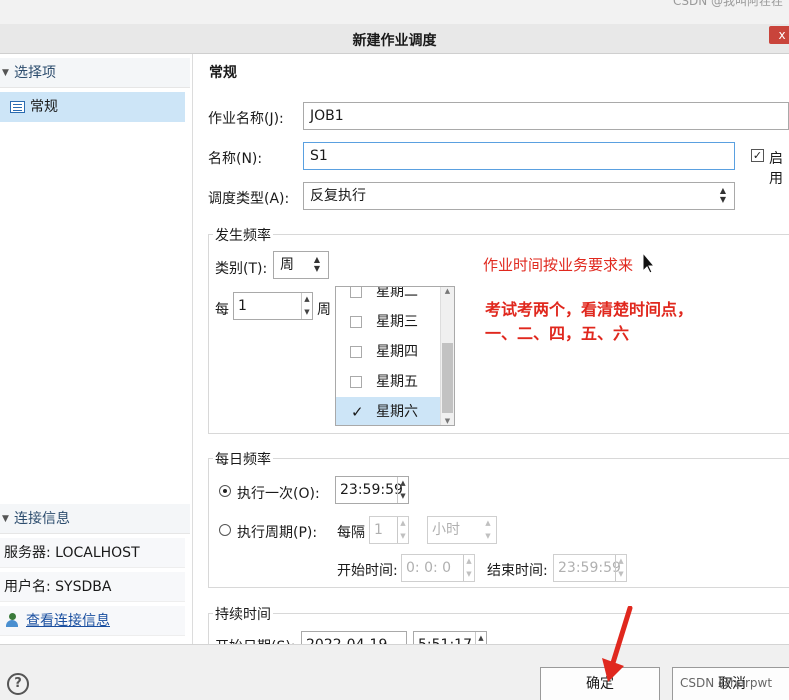  I want to click on start-time-input: 0: 0: 0 ▲ ▼, so click(438, 568).